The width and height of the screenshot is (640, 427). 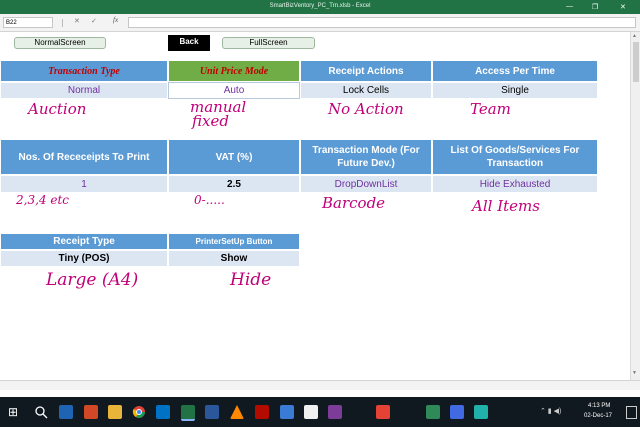 I want to click on header-transaction-type: Transaction Type, so click(x=84, y=71).